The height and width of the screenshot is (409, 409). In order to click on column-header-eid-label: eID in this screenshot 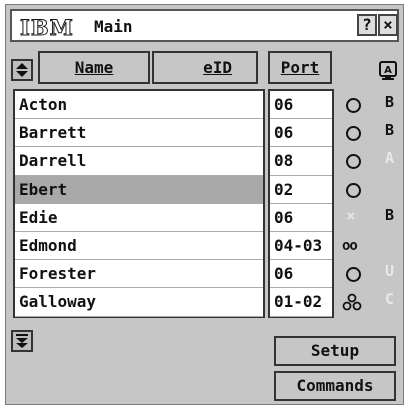, I will do `click(217, 67)`.